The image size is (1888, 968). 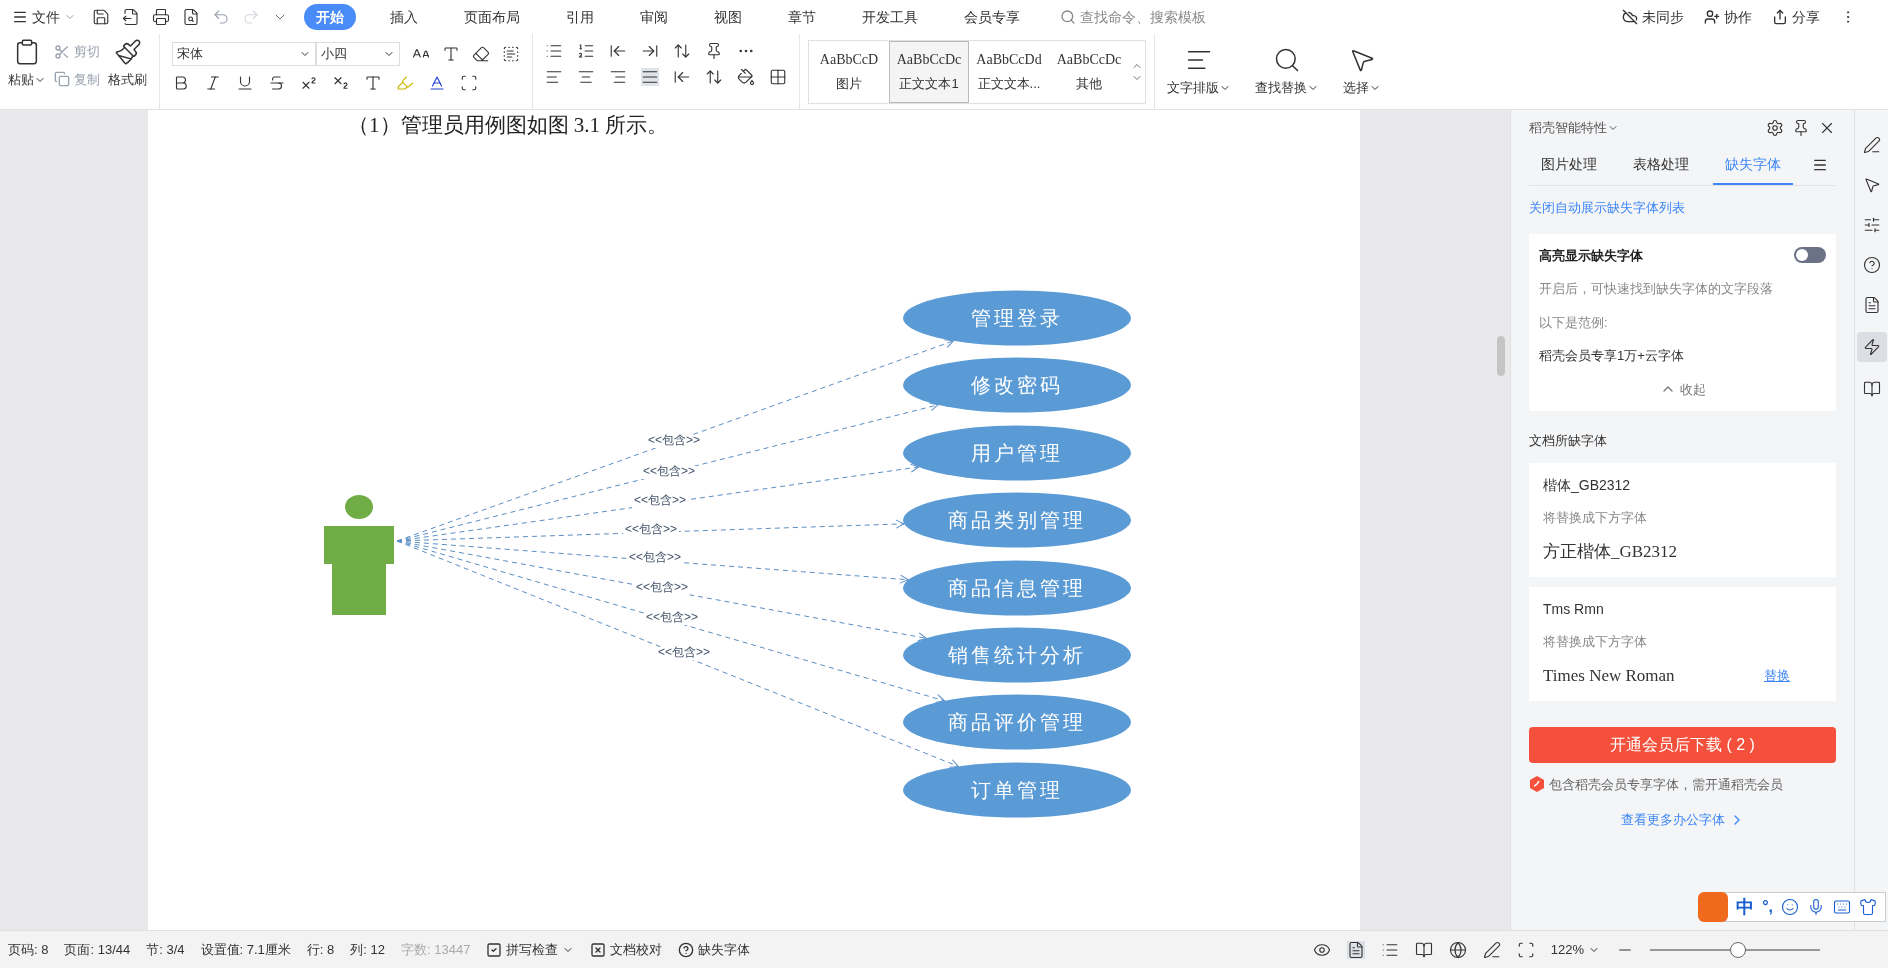 What do you see at coordinates (1842, 907) in the screenshot?
I see `keyboard-icon` at bounding box center [1842, 907].